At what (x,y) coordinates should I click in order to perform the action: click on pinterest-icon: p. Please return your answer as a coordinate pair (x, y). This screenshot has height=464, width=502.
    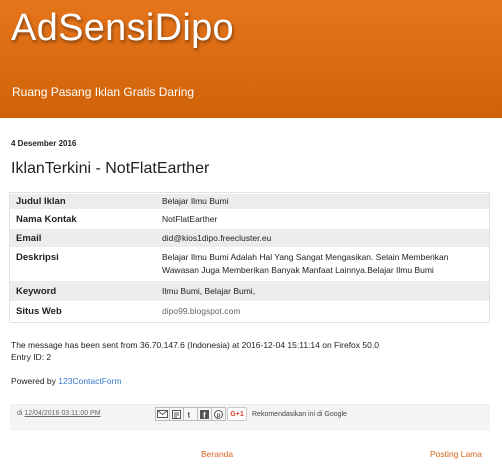
    Looking at the image, I should click on (218, 414).